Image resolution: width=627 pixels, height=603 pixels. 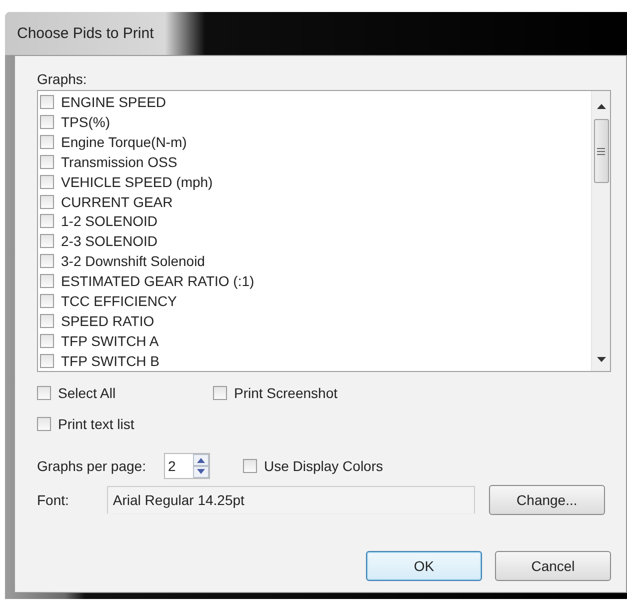 I want to click on checkbox-label: 1-2 SOLENOID, so click(x=109, y=221).